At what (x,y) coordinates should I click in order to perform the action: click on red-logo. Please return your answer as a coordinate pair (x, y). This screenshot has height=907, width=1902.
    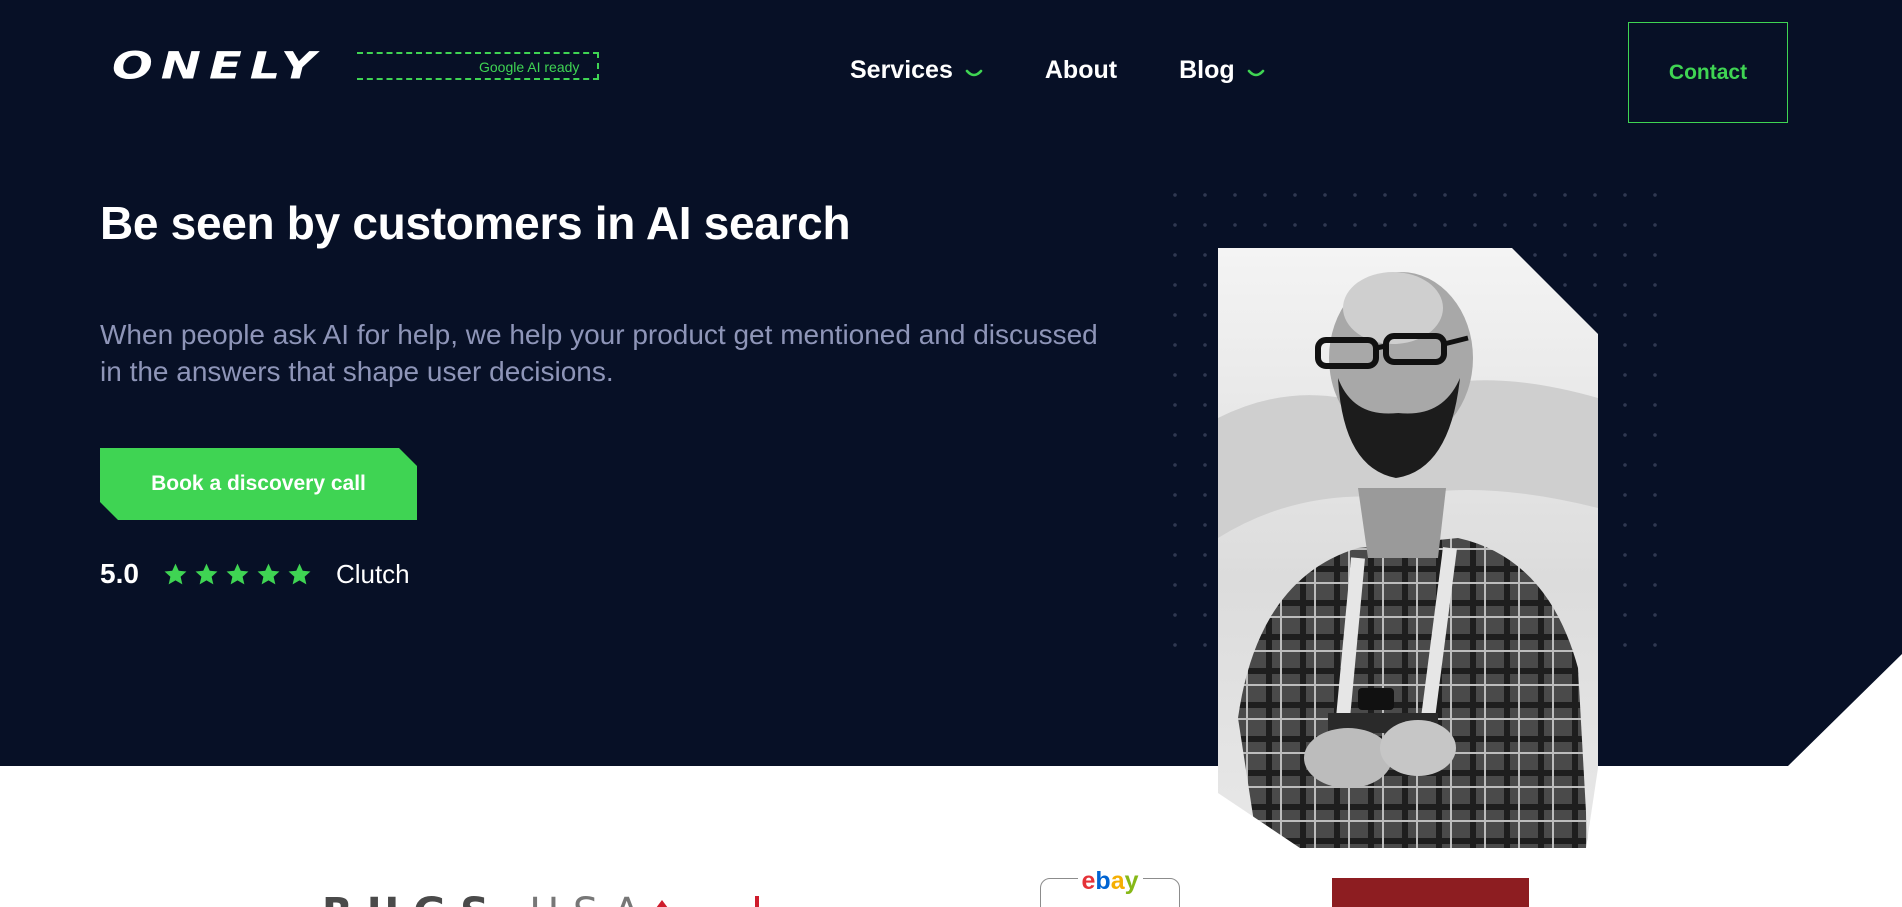
    Looking at the image, I should click on (715, 901).